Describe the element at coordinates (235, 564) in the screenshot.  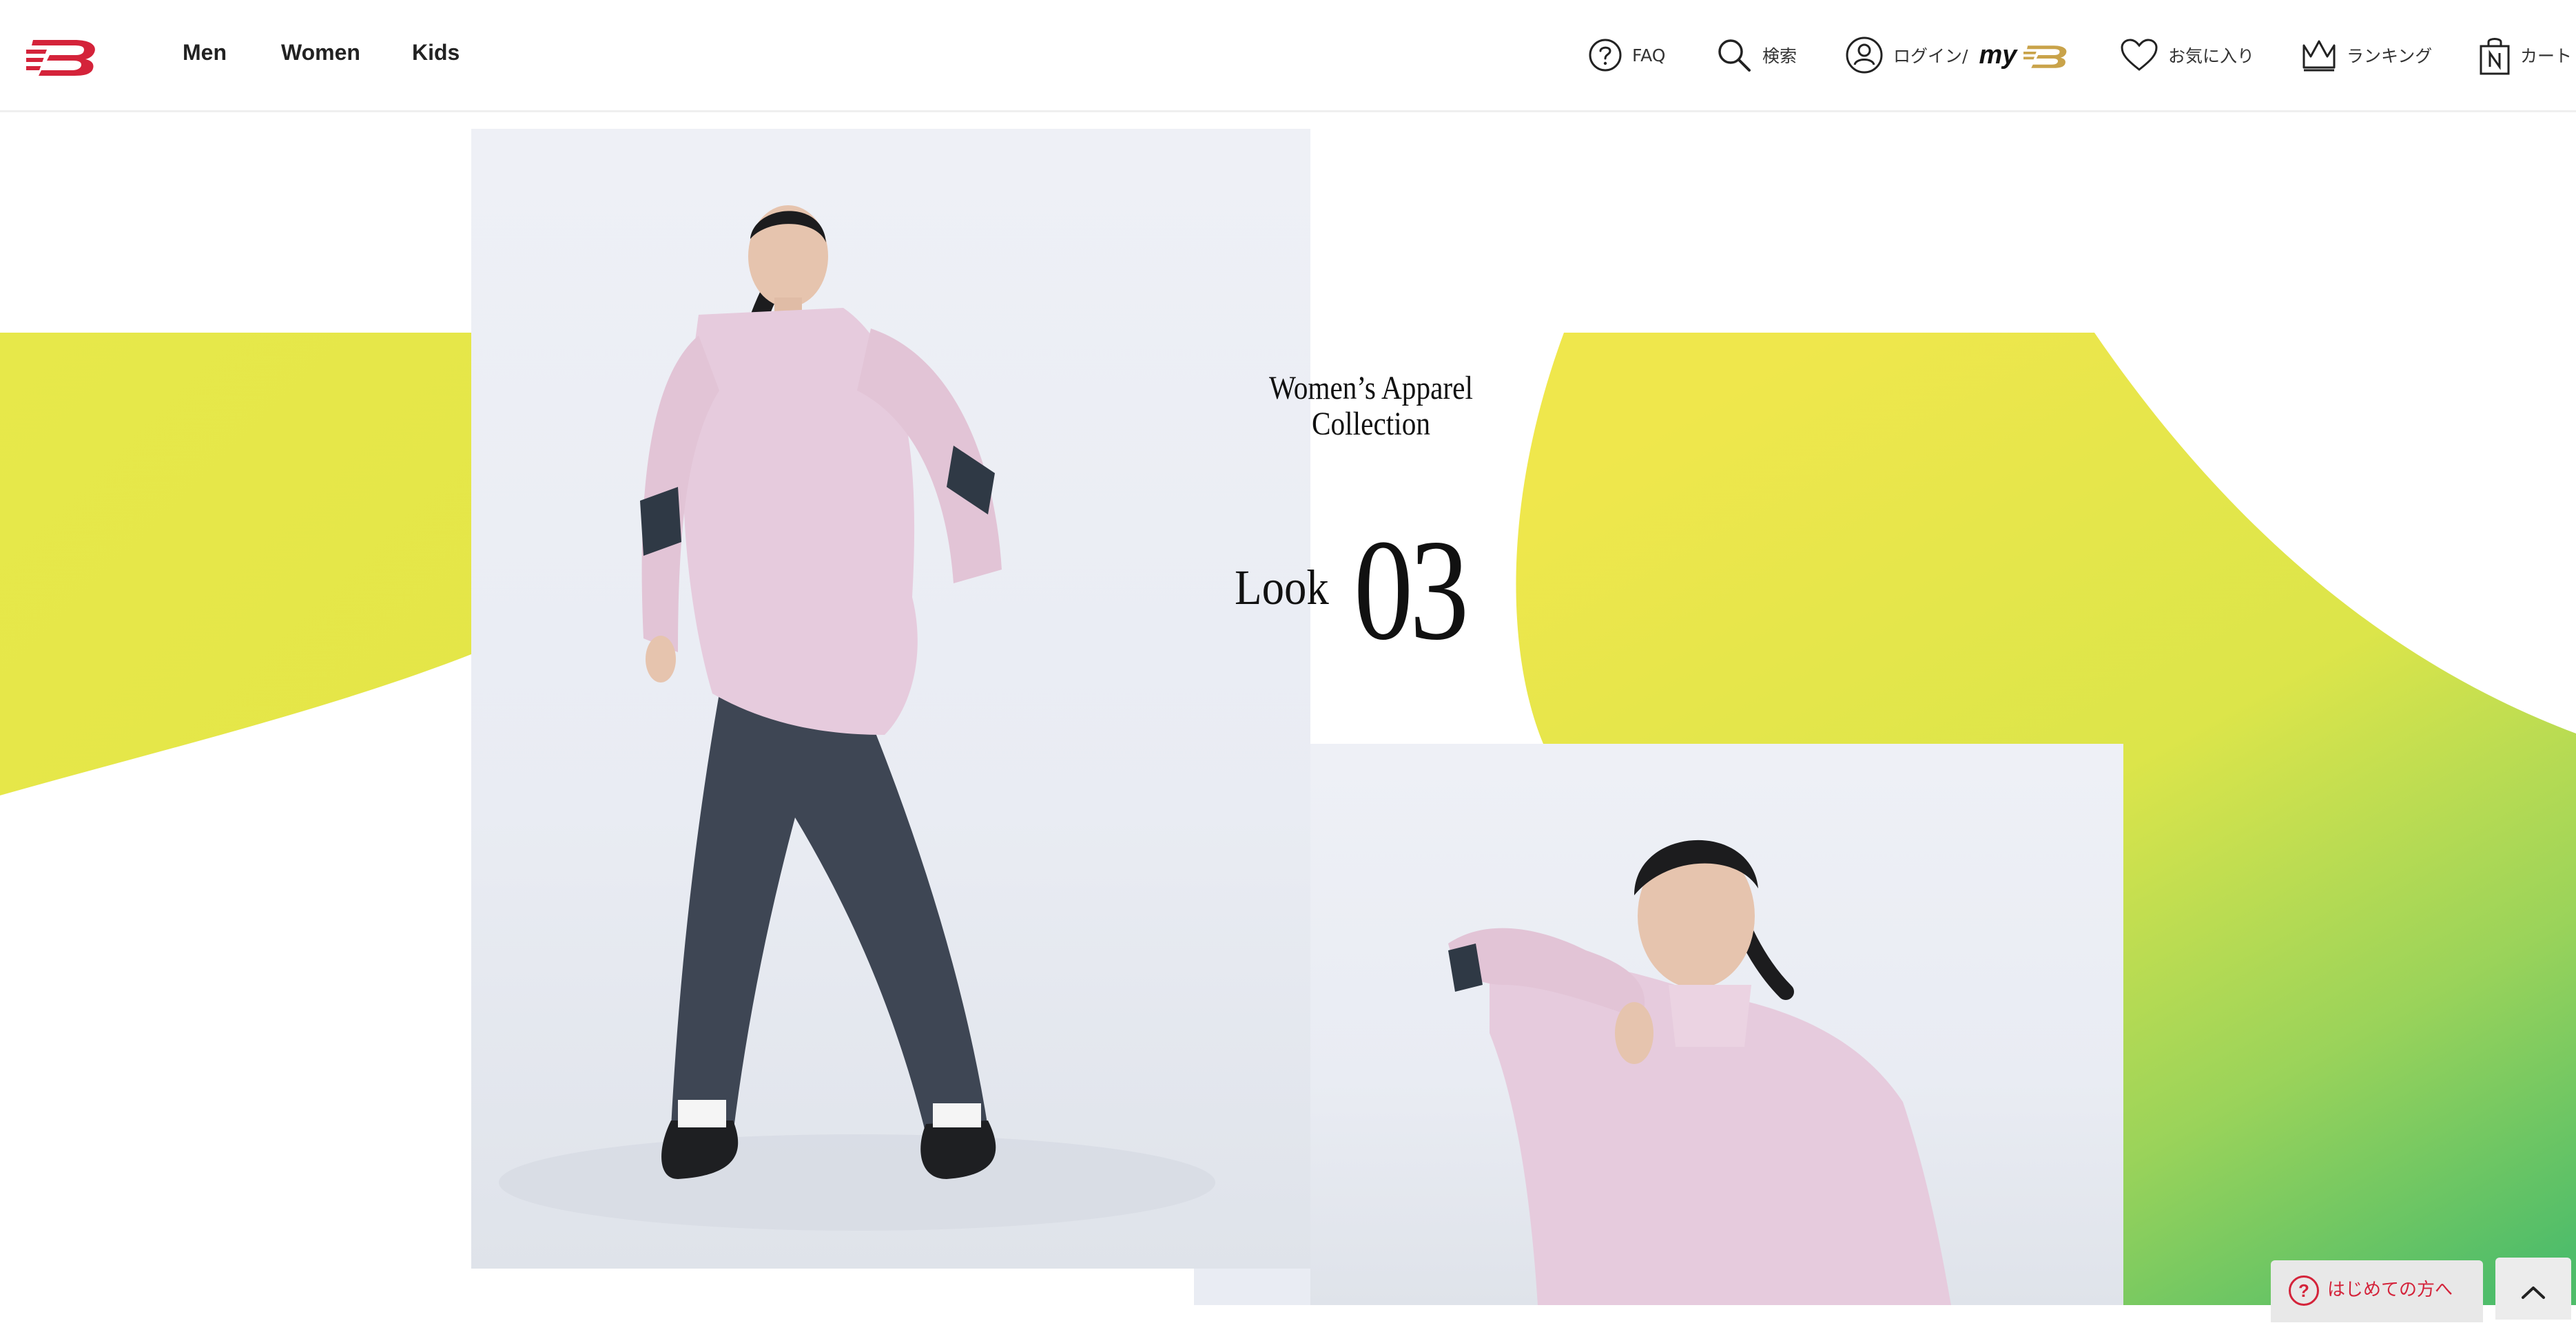
I see `yellow-left-shape` at that location.